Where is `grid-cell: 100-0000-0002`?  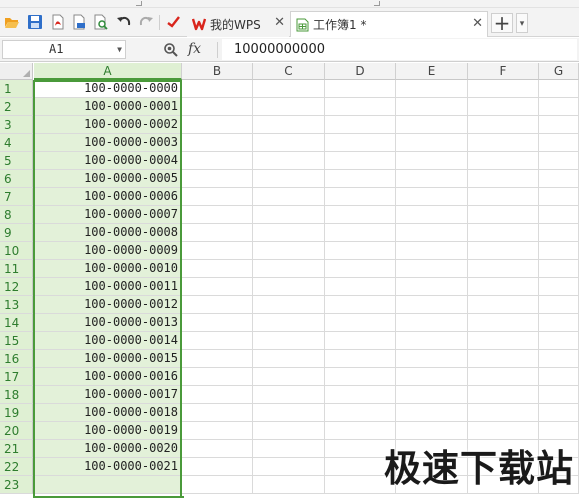
grid-cell: 100-0000-0002 is located at coordinates (108, 125).